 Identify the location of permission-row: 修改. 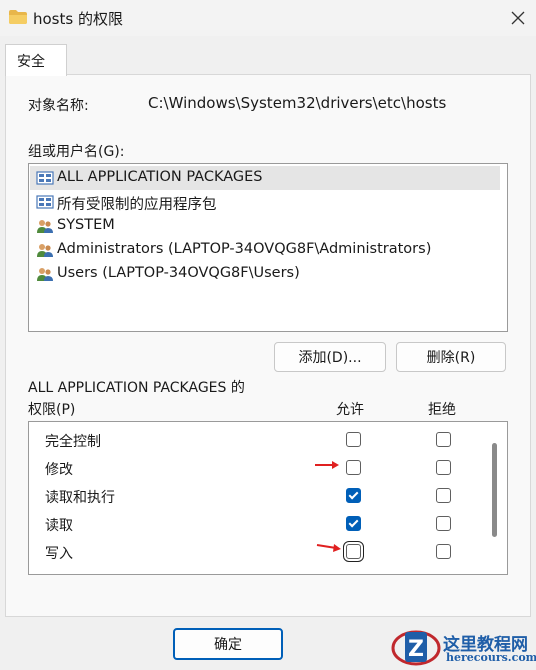
(259, 468).